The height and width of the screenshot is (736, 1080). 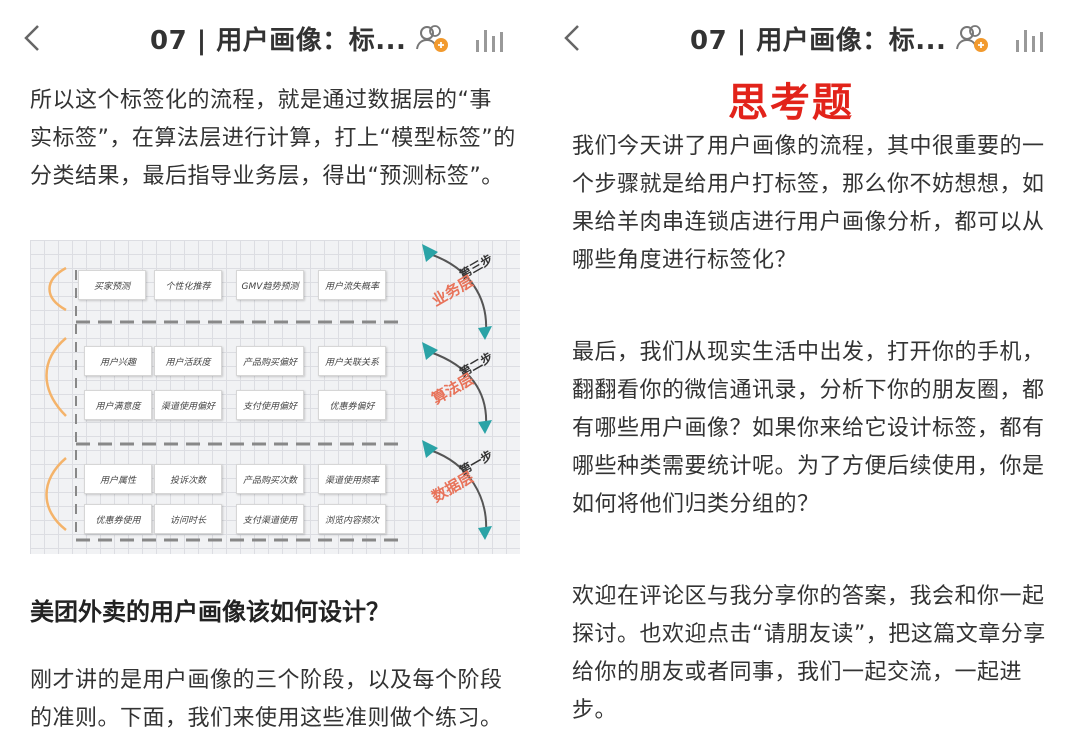 I want to click on tag-chip: 用户流失概率, so click(x=352, y=285).